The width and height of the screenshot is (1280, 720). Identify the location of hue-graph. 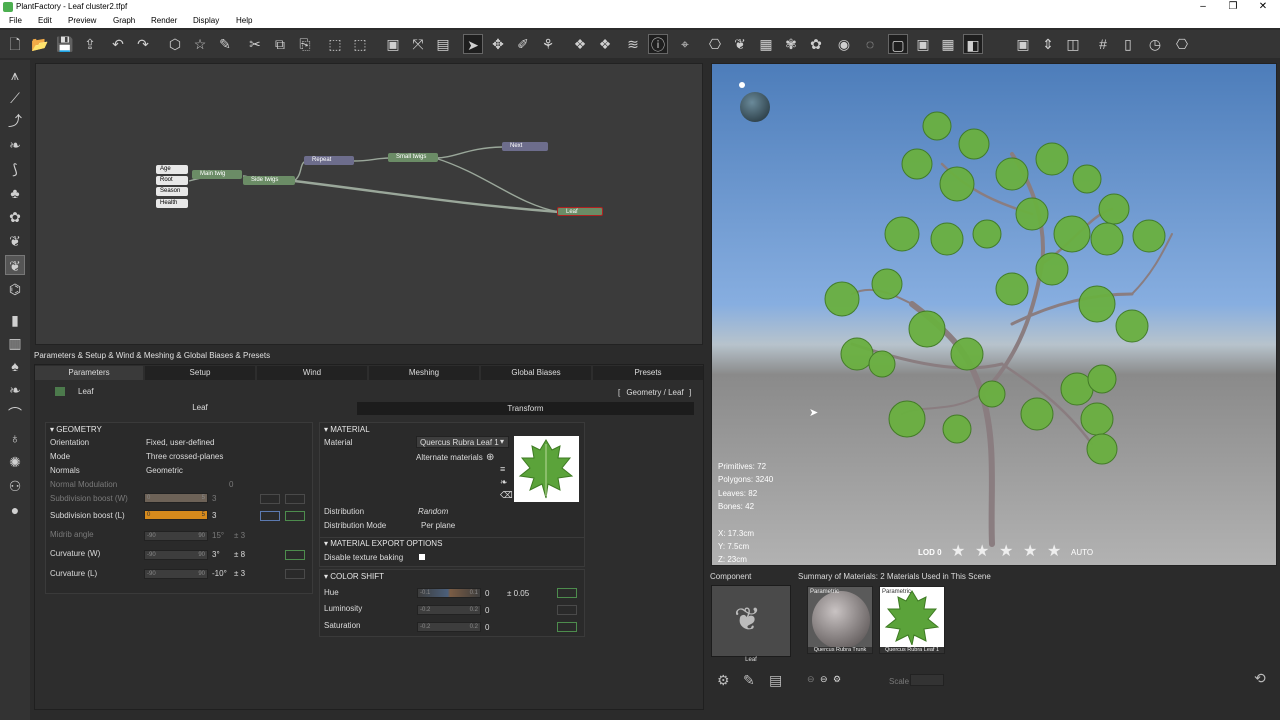
(567, 593).